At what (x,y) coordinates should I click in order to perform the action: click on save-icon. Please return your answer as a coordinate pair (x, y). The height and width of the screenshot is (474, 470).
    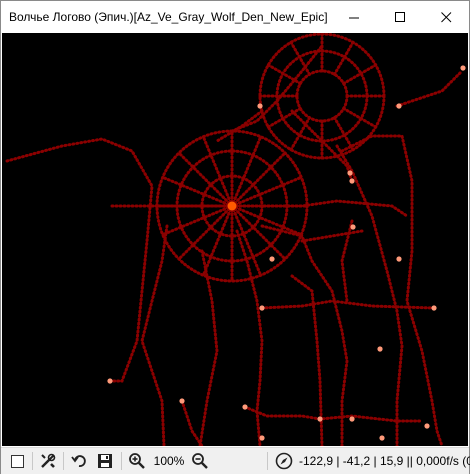
    Looking at the image, I should click on (105, 461).